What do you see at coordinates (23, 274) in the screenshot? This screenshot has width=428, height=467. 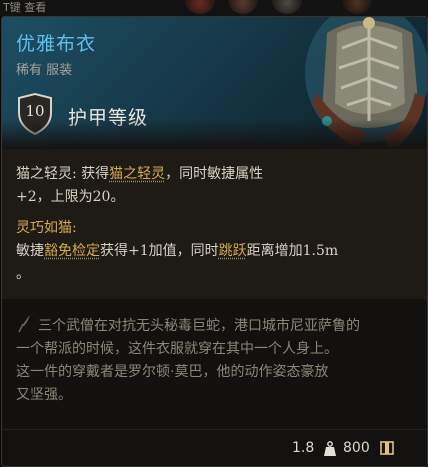 I see `property-text: 。` at bounding box center [23, 274].